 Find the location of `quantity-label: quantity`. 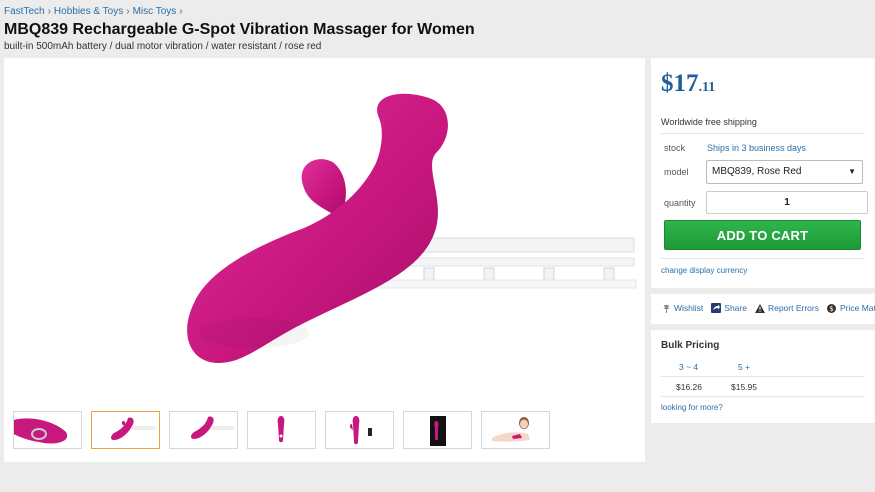

quantity-label: quantity is located at coordinates (680, 203).